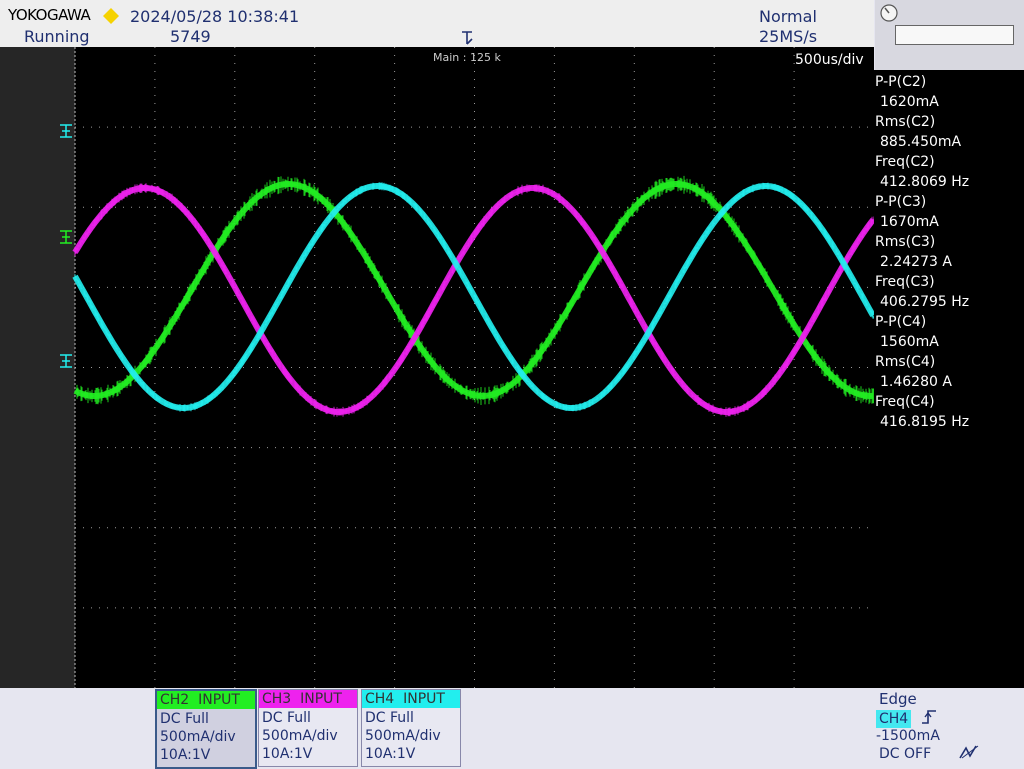 This screenshot has height=769, width=1024. I want to click on main-record-length: Main : 125 k, so click(467, 57).